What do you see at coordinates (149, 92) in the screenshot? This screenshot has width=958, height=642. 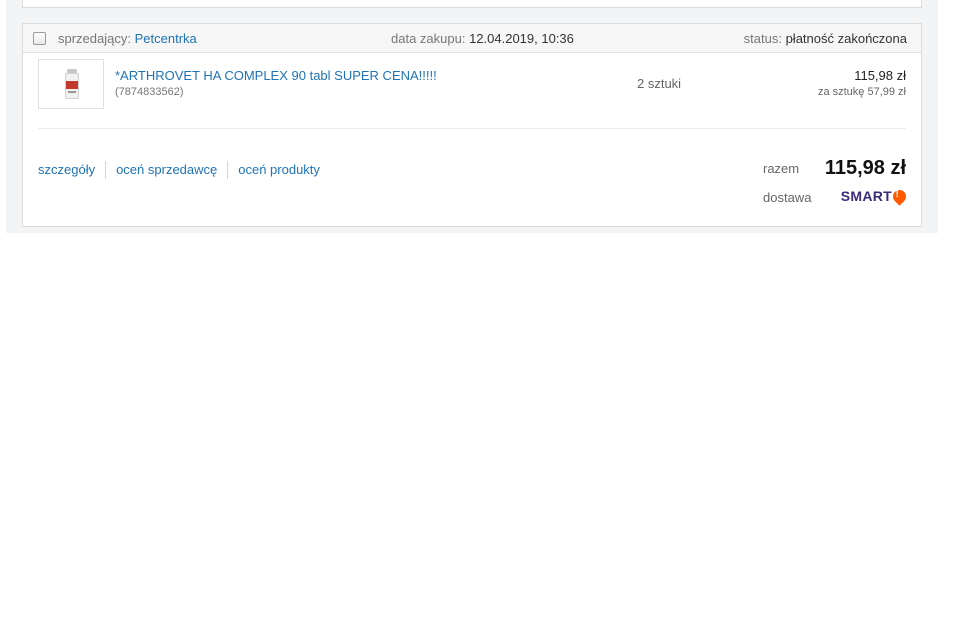 I see `product-id: (7874833562)` at bounding box center [149, 92].